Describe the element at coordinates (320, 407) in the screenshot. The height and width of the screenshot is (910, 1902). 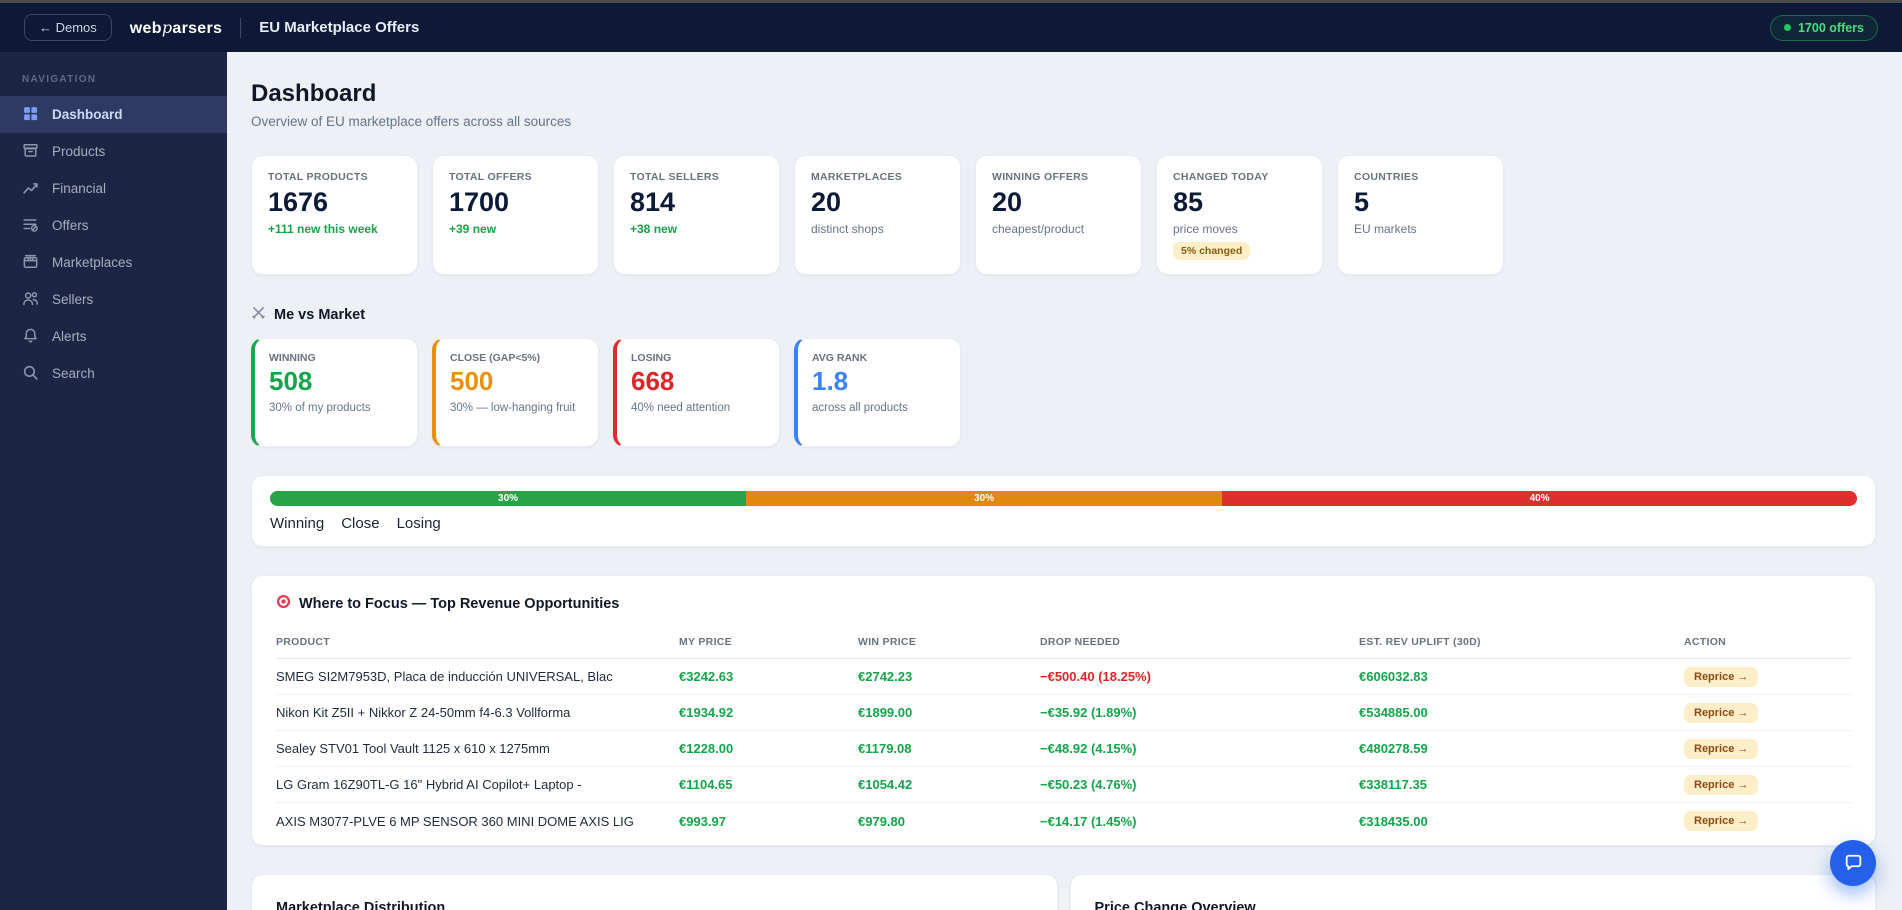
I see `mvm-sub: 30% of my products` at that location.